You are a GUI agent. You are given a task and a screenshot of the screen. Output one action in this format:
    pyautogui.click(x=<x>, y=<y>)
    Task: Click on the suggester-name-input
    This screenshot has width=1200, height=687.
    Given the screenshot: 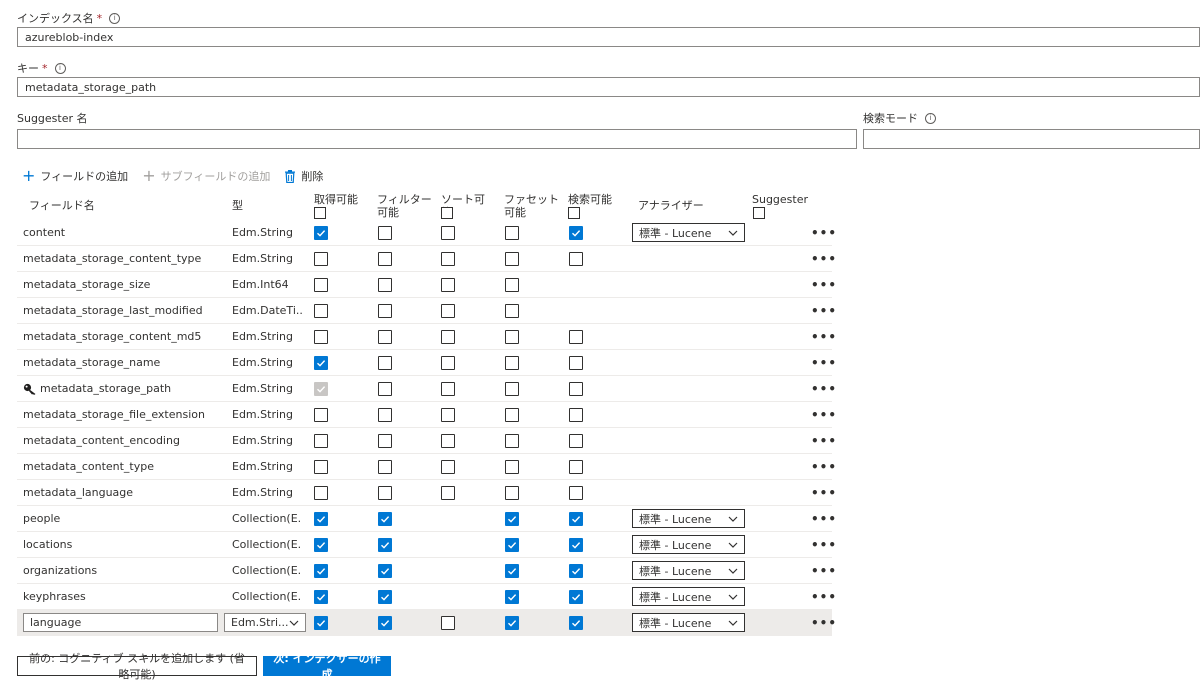 What is the action you would take?
    pyautogui.click(x=437, y=139)
    